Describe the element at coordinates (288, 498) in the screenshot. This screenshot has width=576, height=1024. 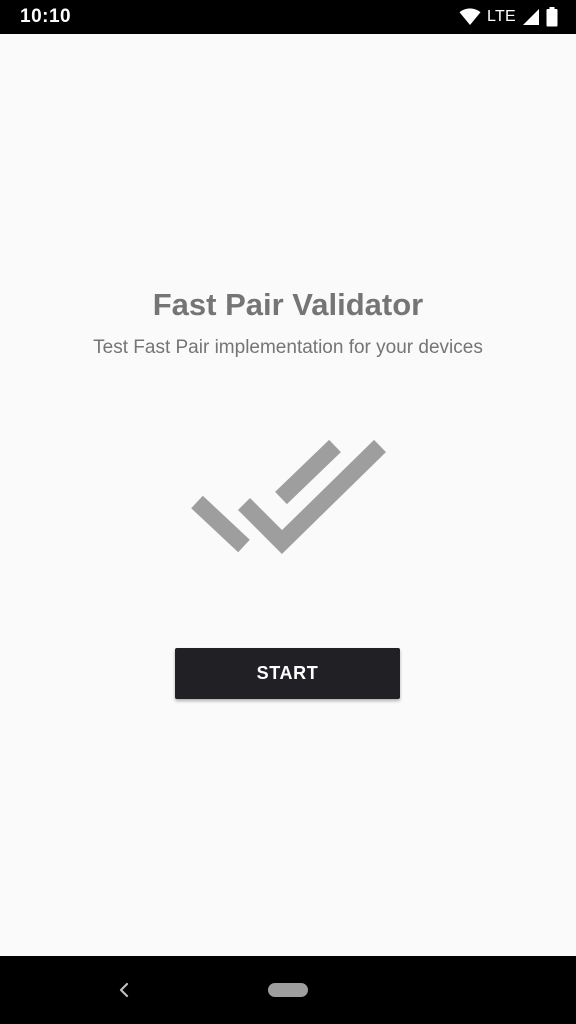
I see `double-check-icon` at that location.